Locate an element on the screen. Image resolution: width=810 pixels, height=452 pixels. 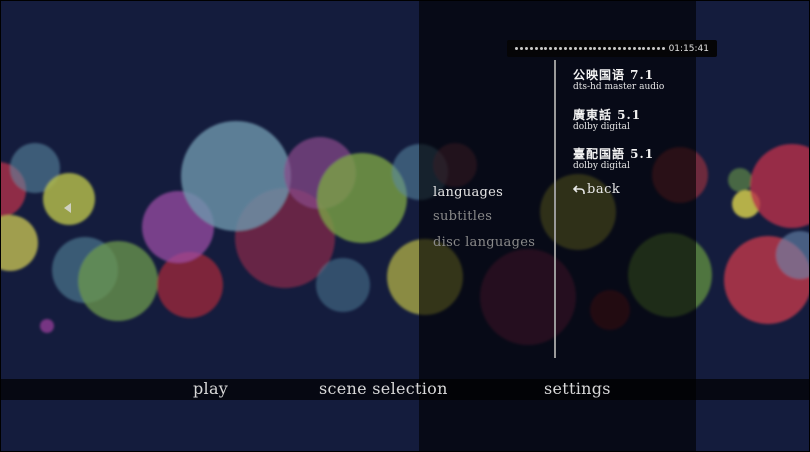
audio-track-option: 臺配国語 5.1 dolby digital is located at coordinates (613, 159).